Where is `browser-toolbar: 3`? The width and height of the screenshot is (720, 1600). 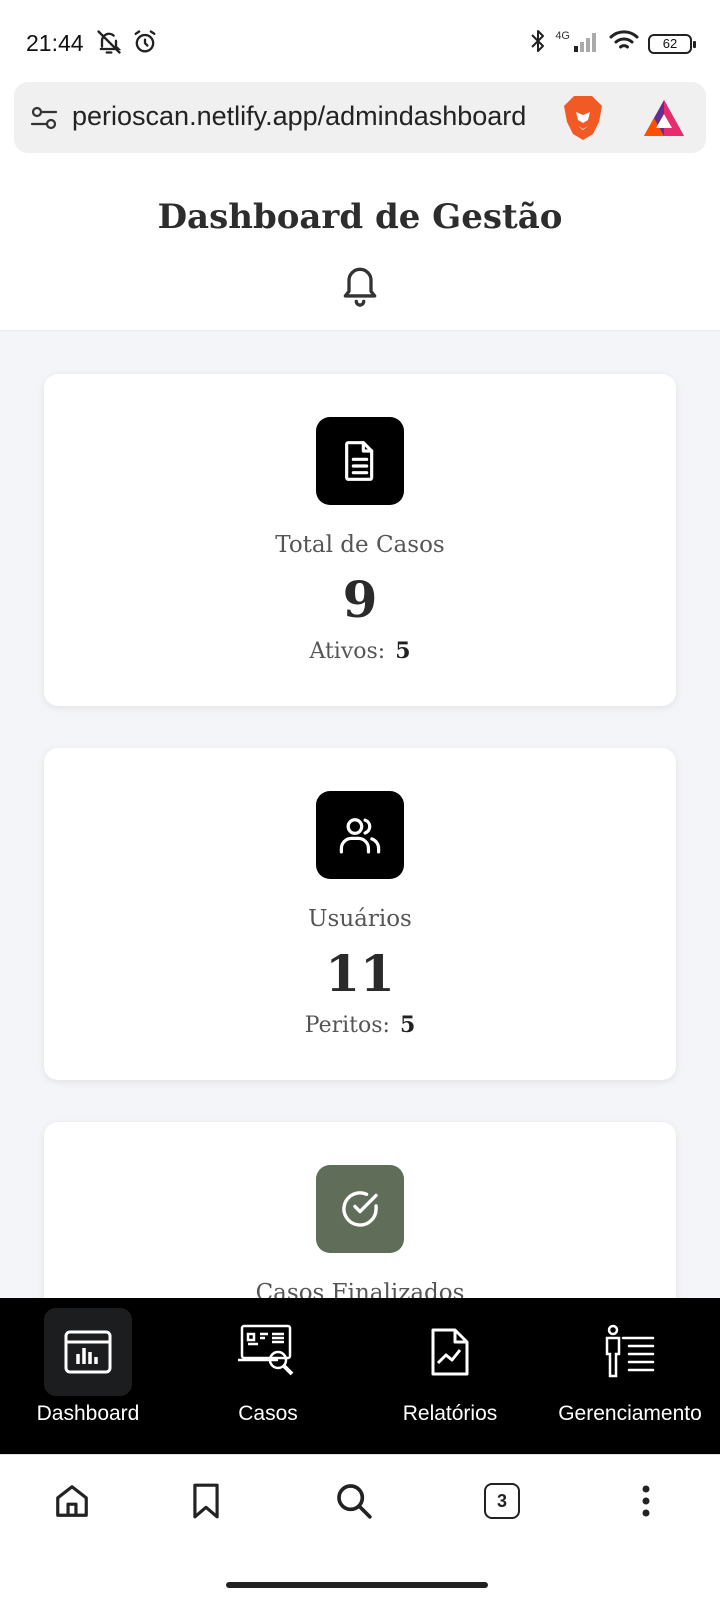
browser-toolbar: 3 is located at coordinates (360, 1527).